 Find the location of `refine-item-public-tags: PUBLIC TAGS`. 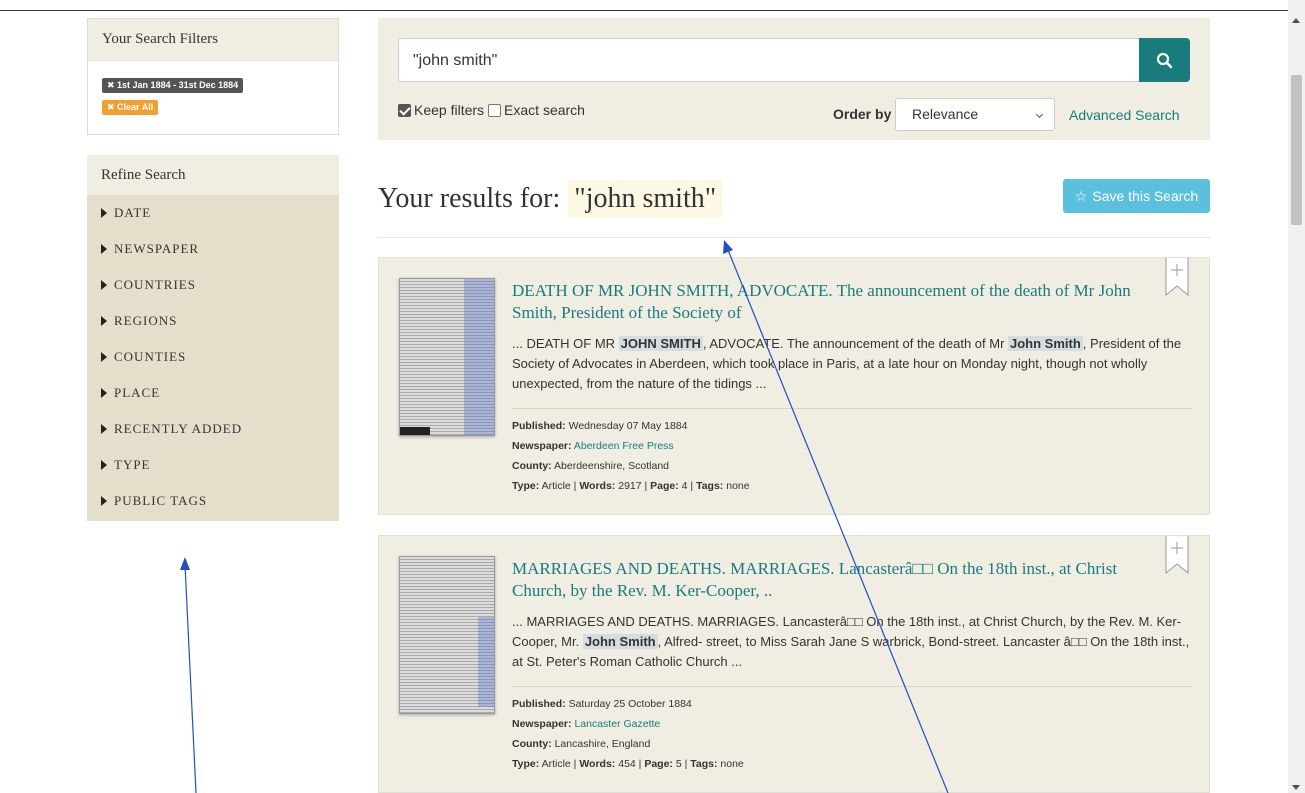

refine-item-public-tags: PUBLIC TAGS is located at coordinates (213, 501).